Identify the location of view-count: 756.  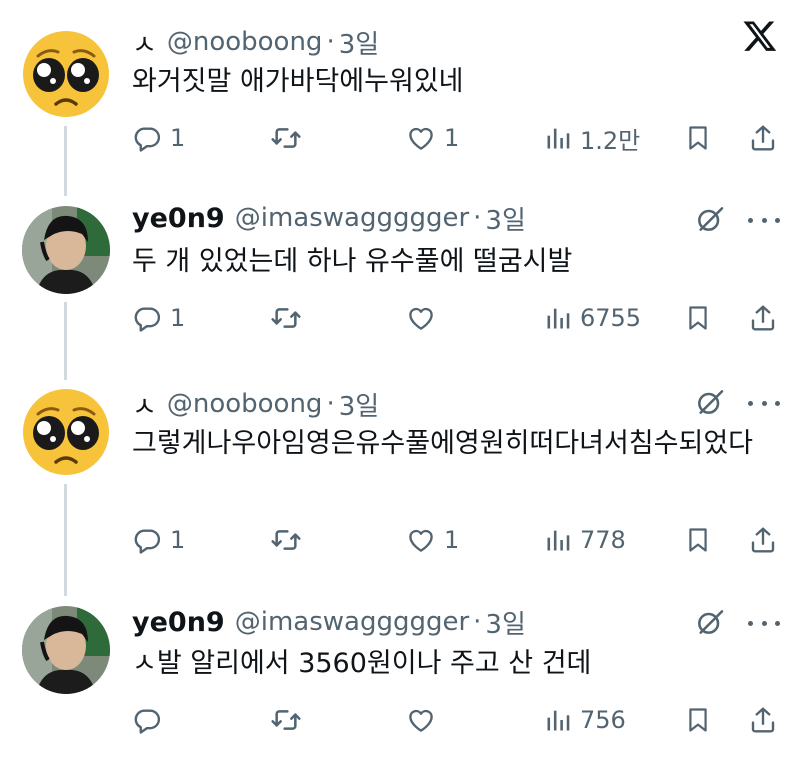
(603, 720).